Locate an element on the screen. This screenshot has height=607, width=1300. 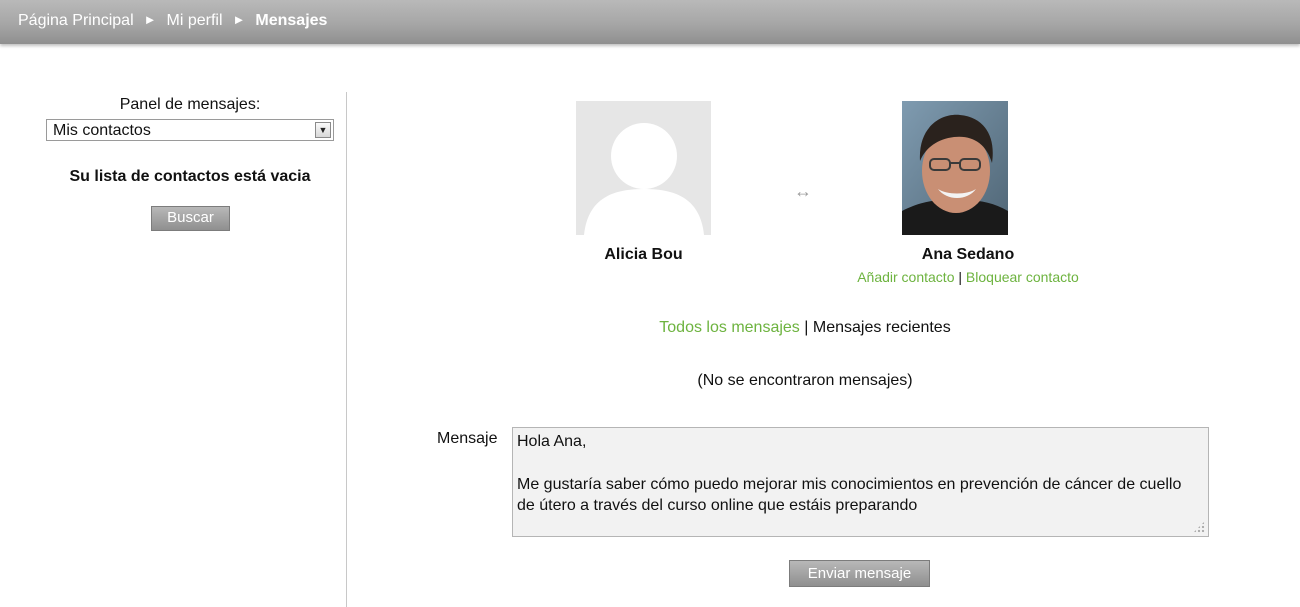
message-filters: Todos los mensajes | Mensajes recientes is located at coordinates (805, 328).